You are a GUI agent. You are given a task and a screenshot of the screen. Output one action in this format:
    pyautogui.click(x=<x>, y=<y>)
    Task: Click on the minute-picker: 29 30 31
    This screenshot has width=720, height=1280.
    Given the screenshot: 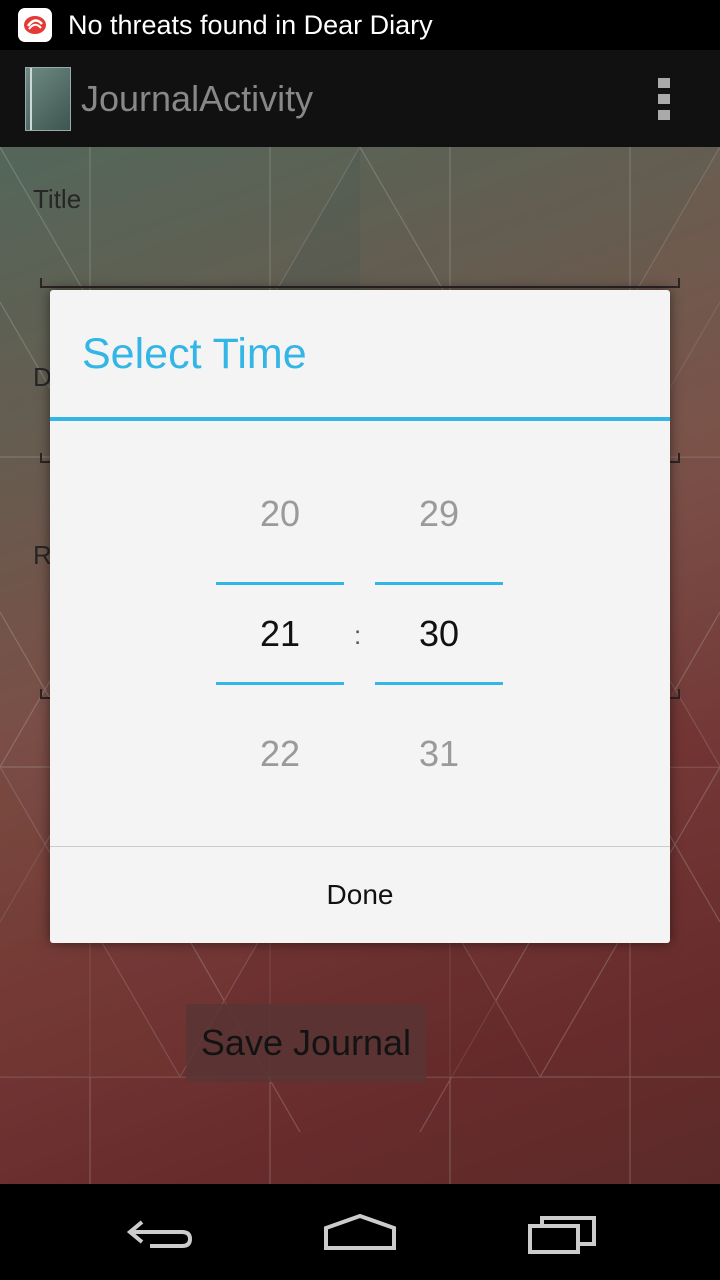 What is the action you would take?
    pyautogui.click(x=439, y=633)
    